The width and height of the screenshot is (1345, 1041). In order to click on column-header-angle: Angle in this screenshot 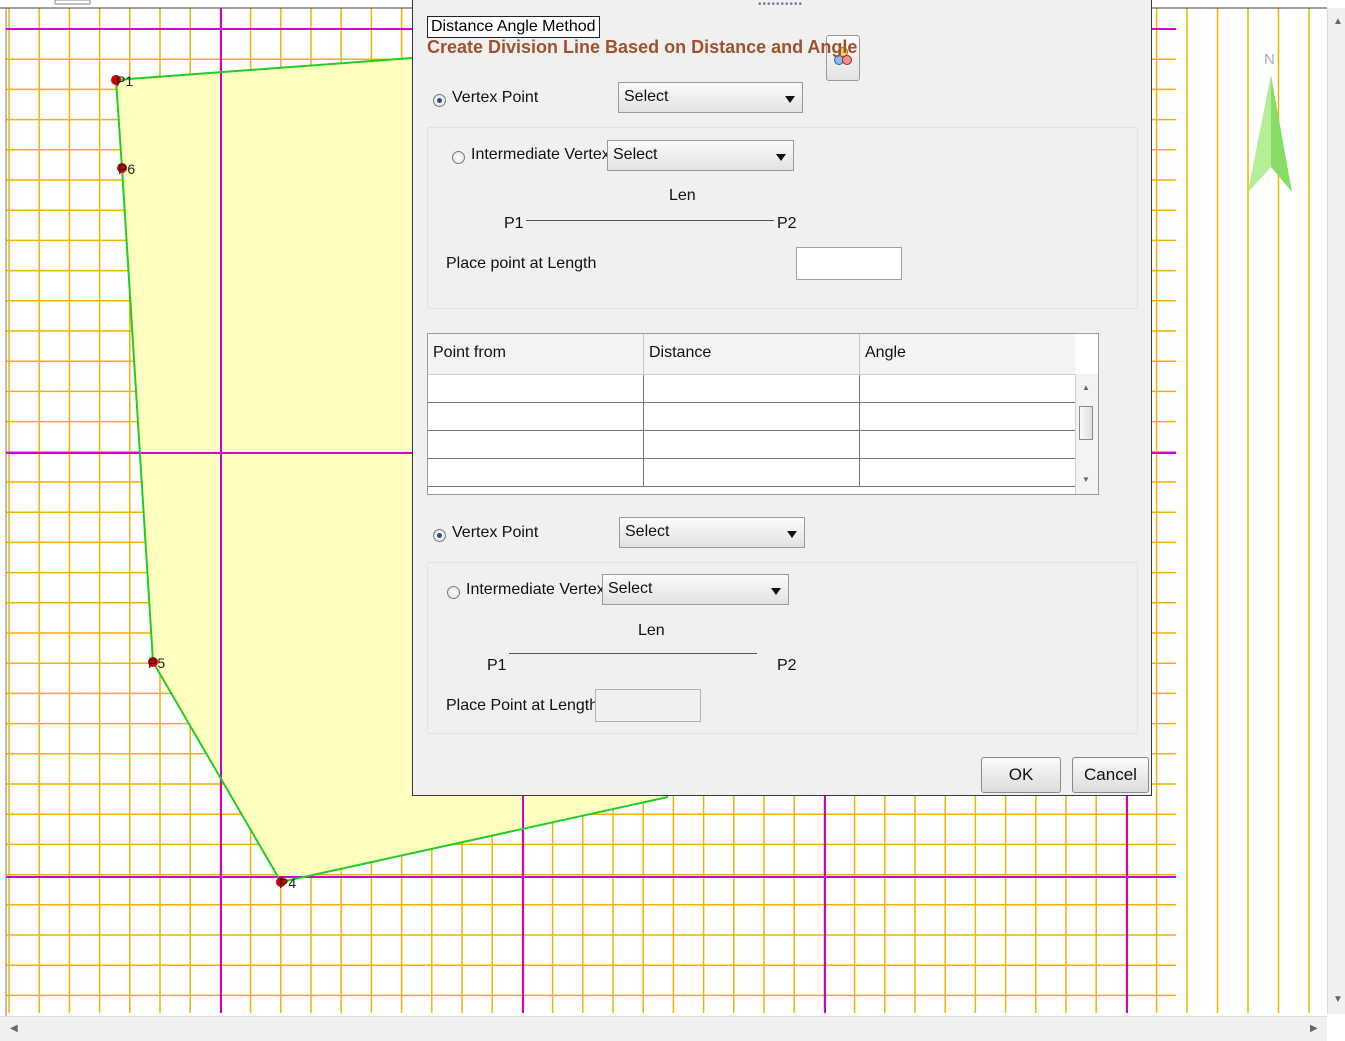, I will do `click(885, 353)`.